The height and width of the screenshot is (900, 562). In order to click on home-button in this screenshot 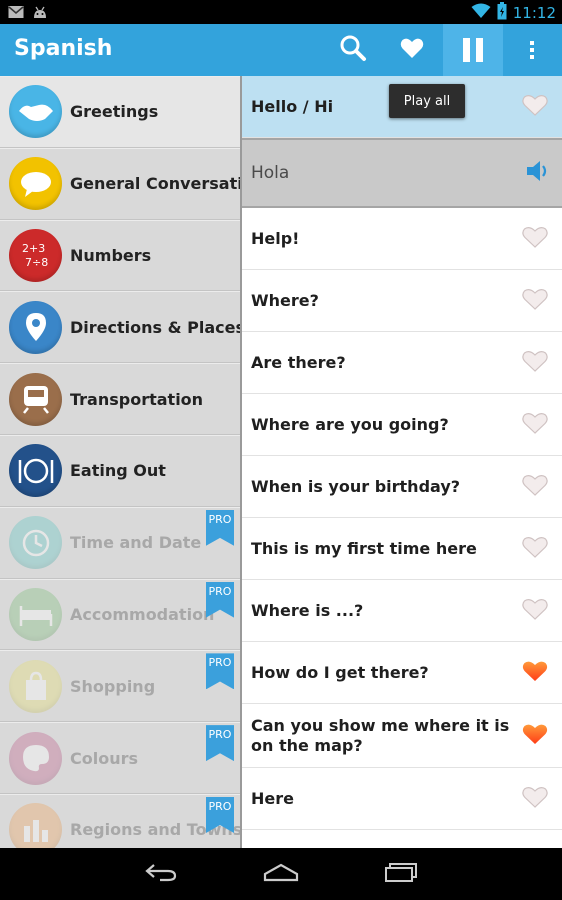, I will do `click(281, 874)`.